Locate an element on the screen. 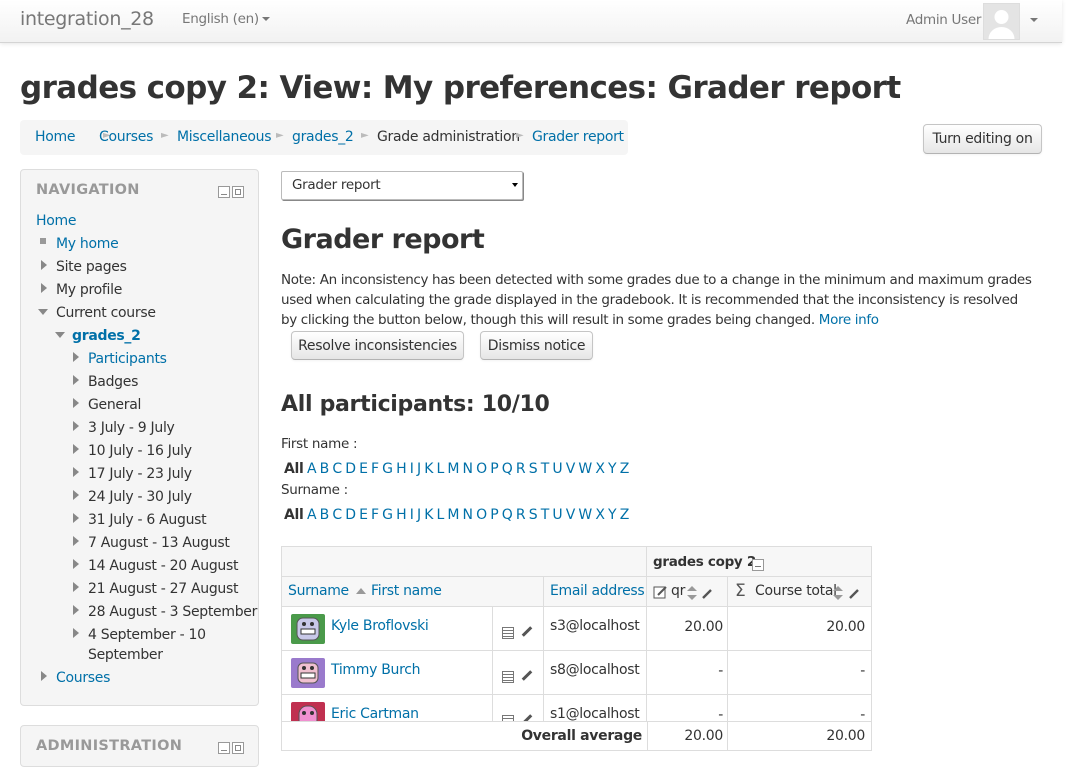  initial-link: E is located at coordinates (363, 469).